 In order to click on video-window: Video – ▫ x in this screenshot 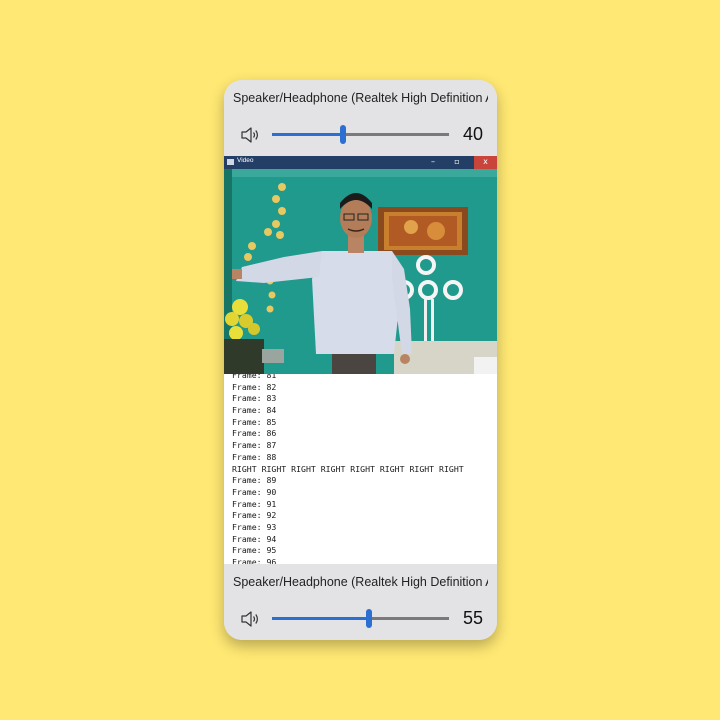, I will do `click(360, 265)`.